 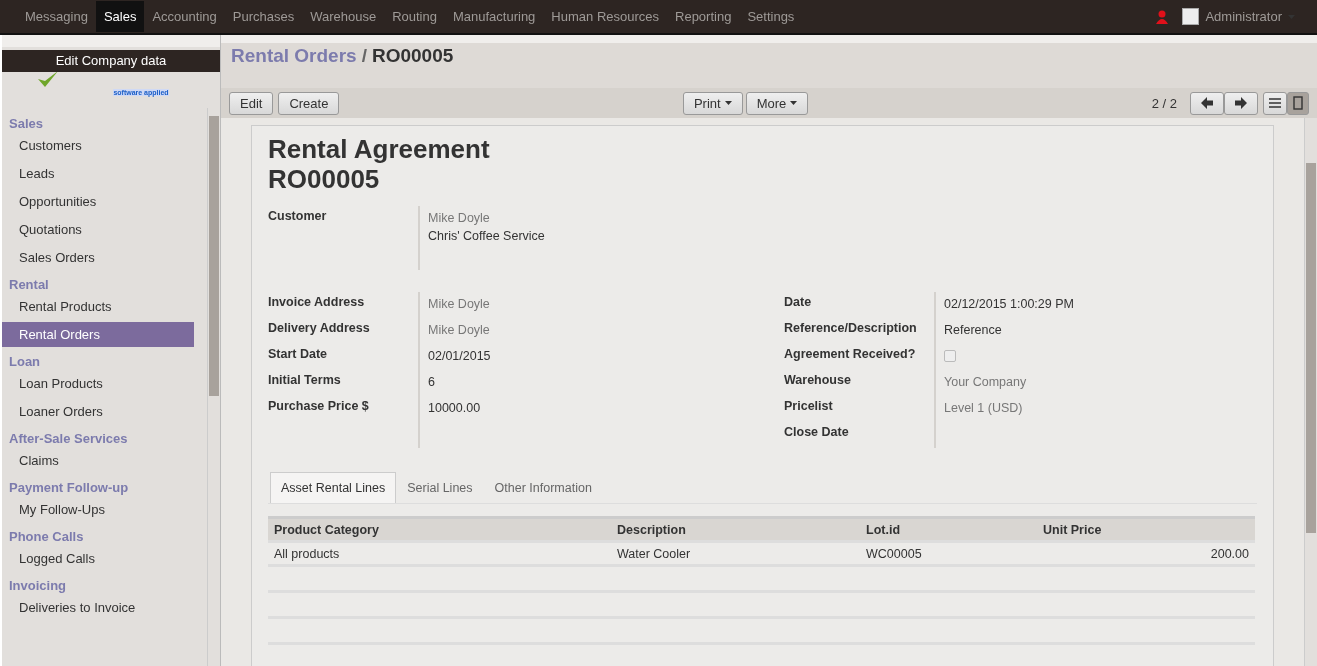 I want to click on menu-item: Accounting, so click(x=184, y=16).